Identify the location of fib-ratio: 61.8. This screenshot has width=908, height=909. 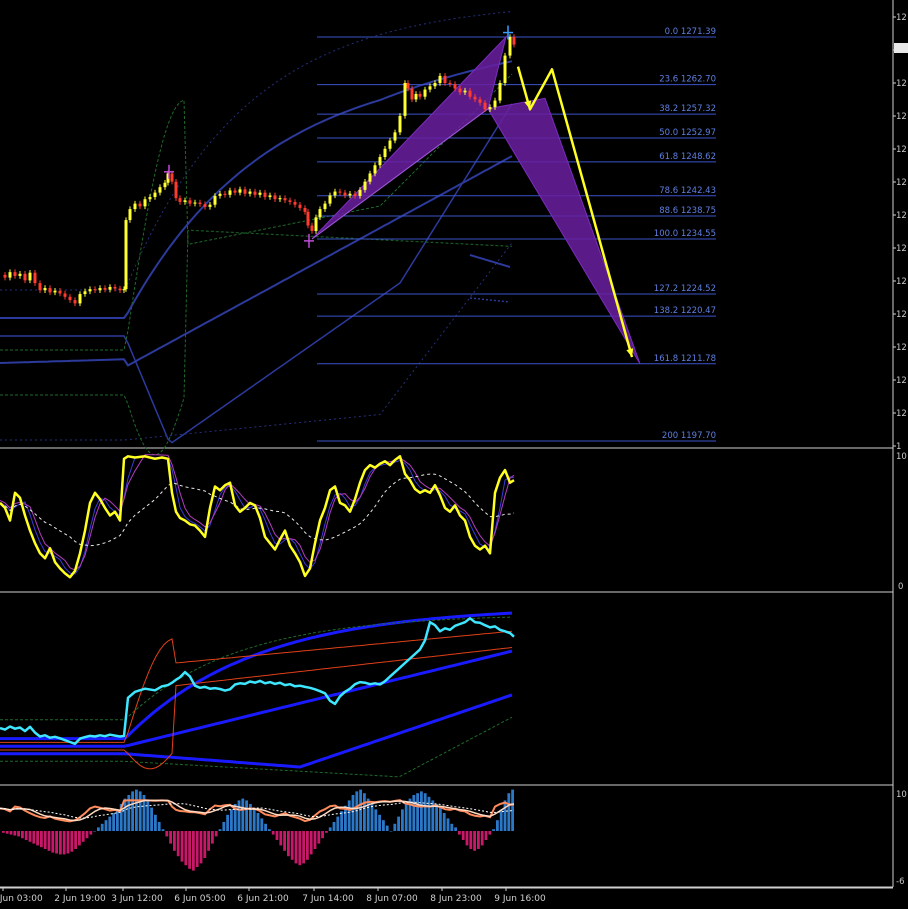
(668, 157).